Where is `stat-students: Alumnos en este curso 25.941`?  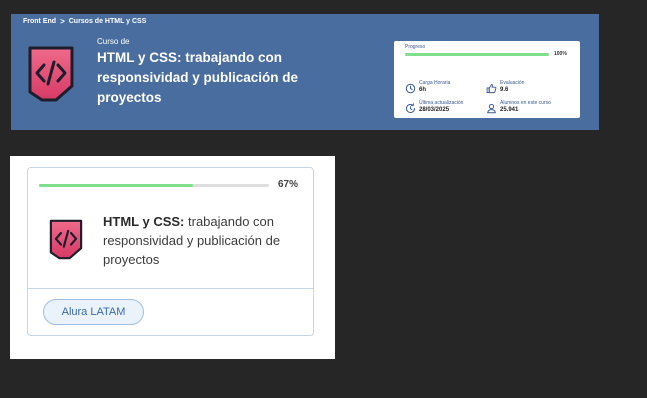 stat-students: Alumnos en este curso 25.941 is located at coordinates (518, 107).